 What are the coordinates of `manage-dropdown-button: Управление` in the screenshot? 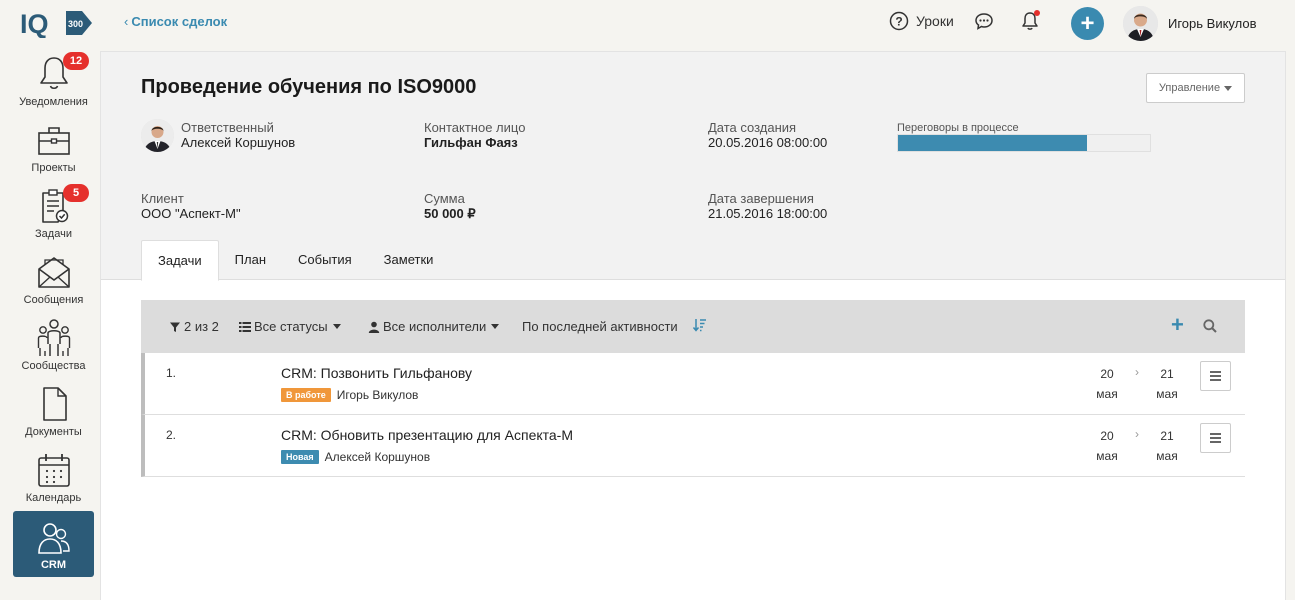 It's located at (1195, 88).